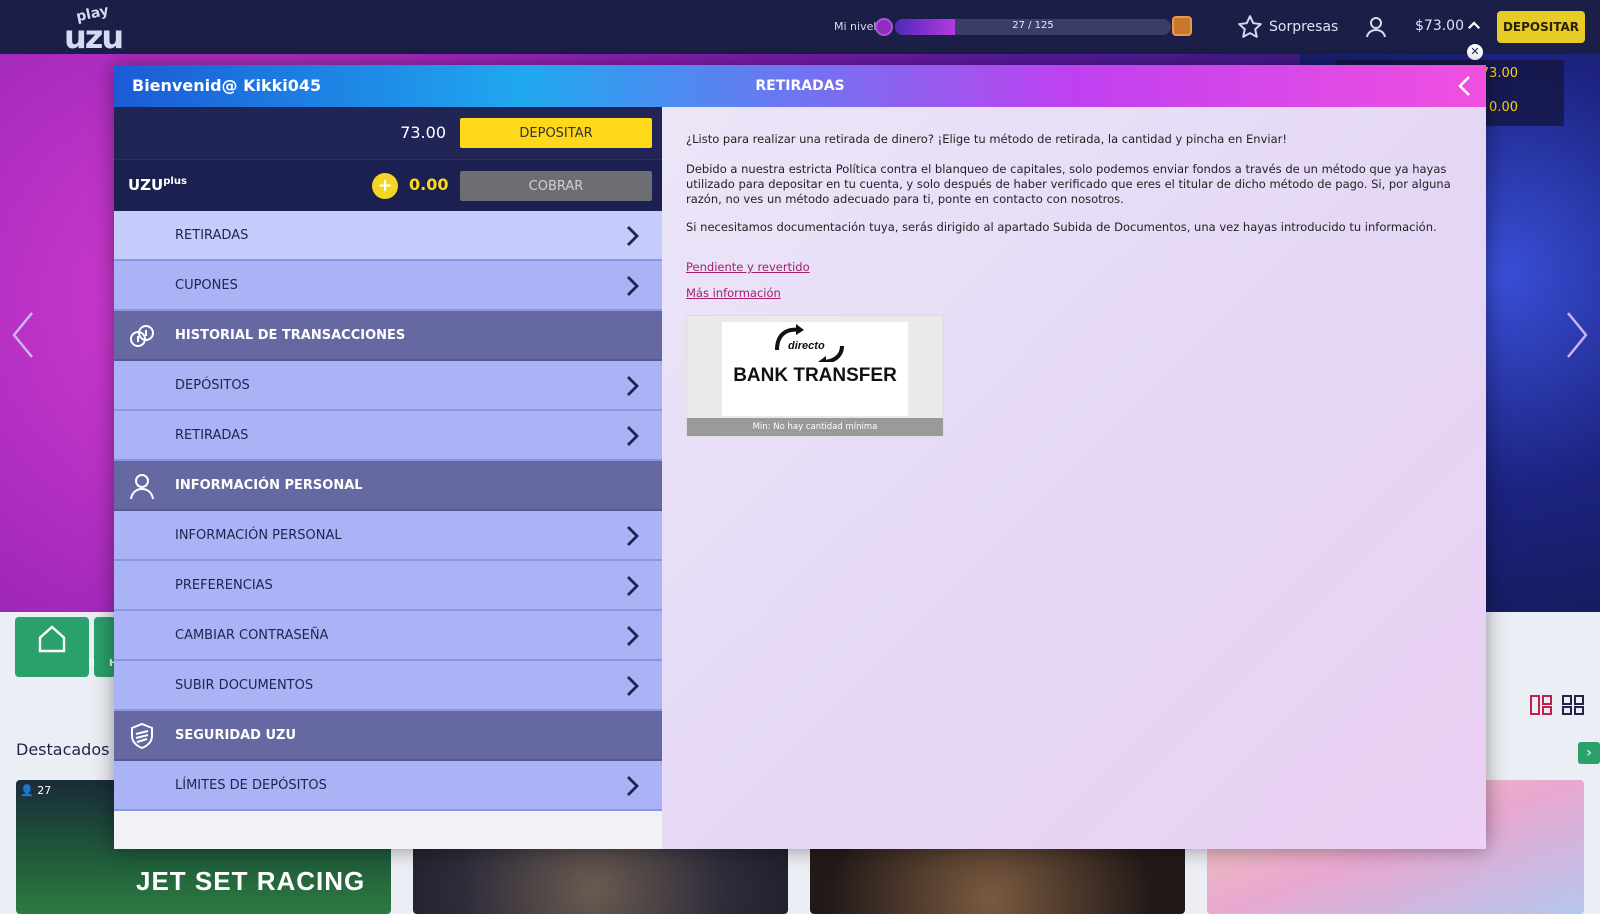 The image size is (1600, 914). What do you see at coordinates (224, 585) in the screenshot?
I see `menu-label: PREFERENCIAS` at bounding box center [224, 585].